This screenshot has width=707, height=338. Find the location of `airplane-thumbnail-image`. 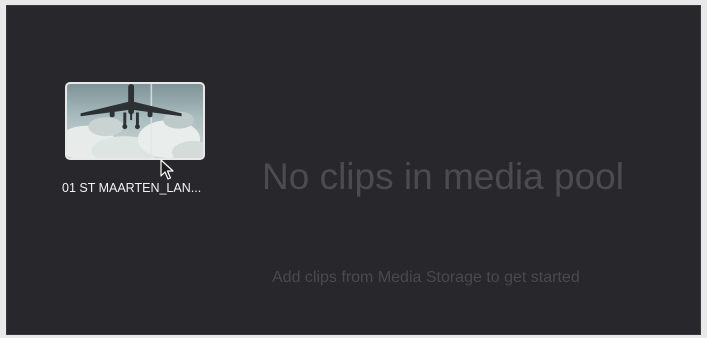

airplane-thumbnail-image is located at coordinates (135, 121).